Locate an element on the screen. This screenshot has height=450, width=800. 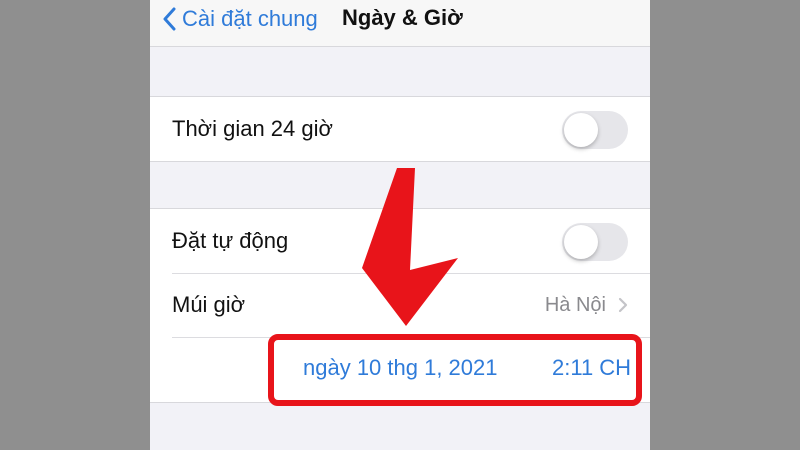
group-24h: Thời gian 24 giờ is located at coordinates (400, 129).